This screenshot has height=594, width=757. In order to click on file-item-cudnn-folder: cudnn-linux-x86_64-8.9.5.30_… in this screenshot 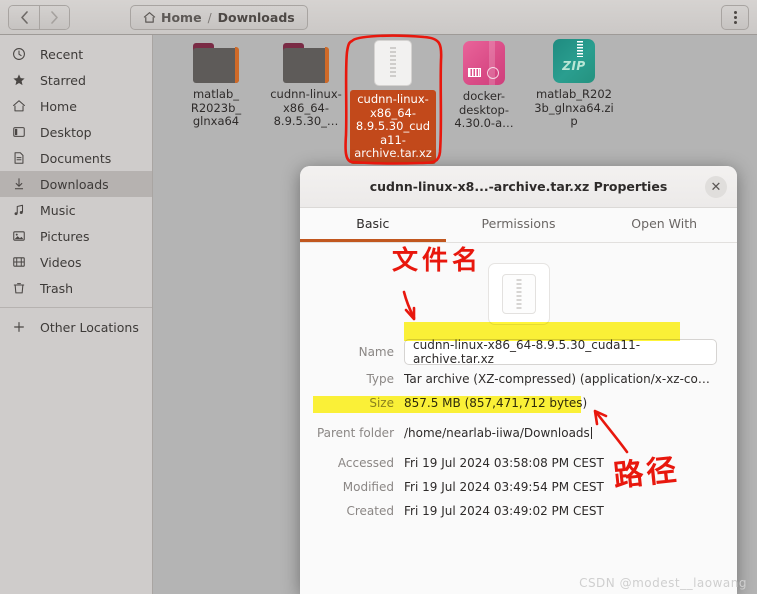, I will do `click(306, 86)`.